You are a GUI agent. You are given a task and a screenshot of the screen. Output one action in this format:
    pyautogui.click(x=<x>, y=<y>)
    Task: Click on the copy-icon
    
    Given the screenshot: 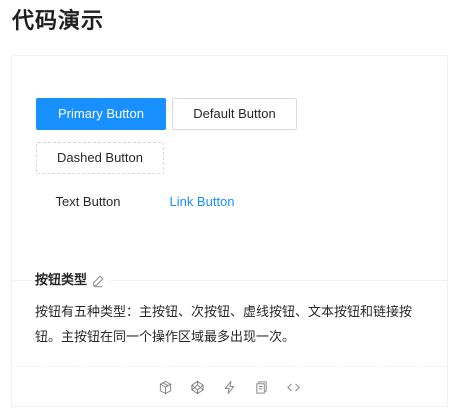 What is the action you would take?
    pyautogui.click(x=262, y=387)
    